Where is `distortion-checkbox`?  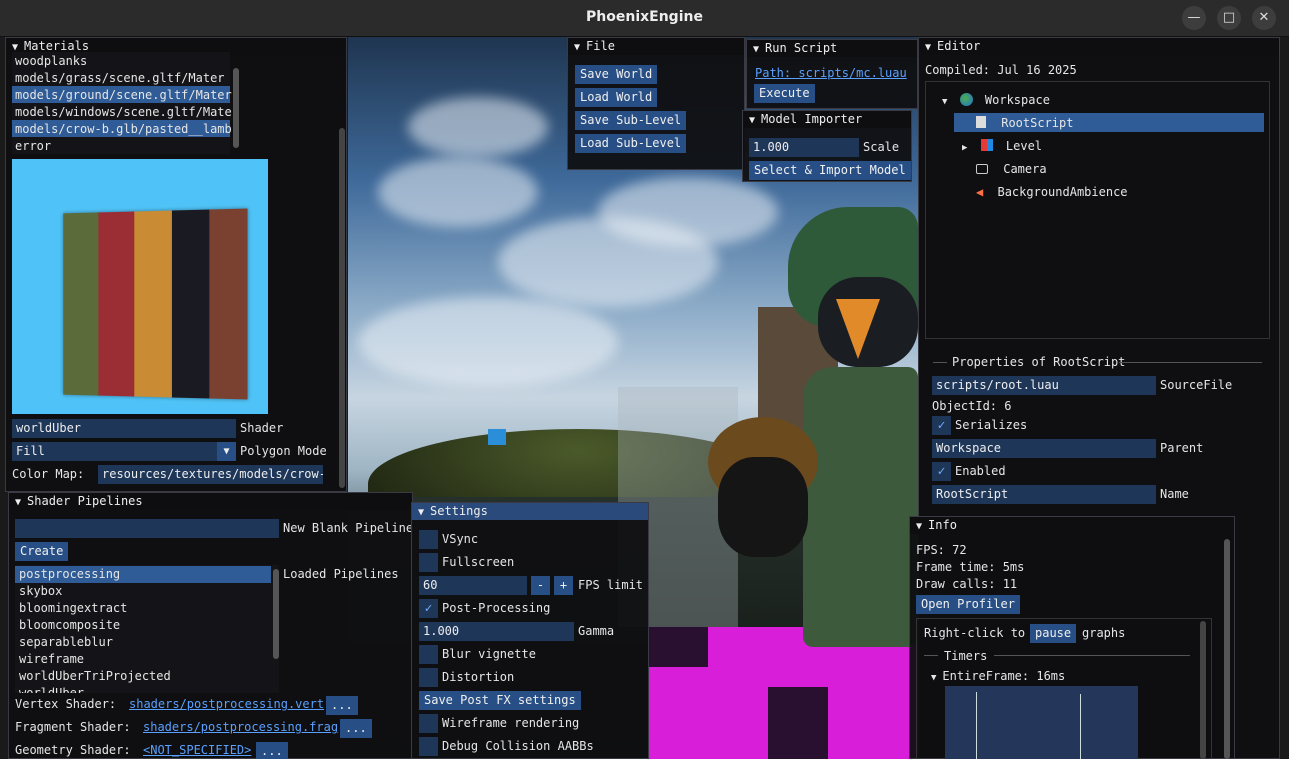 distortion-checkbox is located at coordinates (428, 677).